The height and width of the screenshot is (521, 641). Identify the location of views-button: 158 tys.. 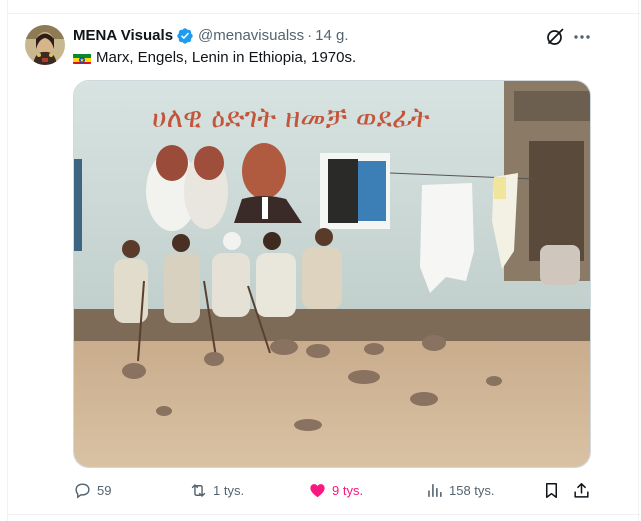
(460, 490).